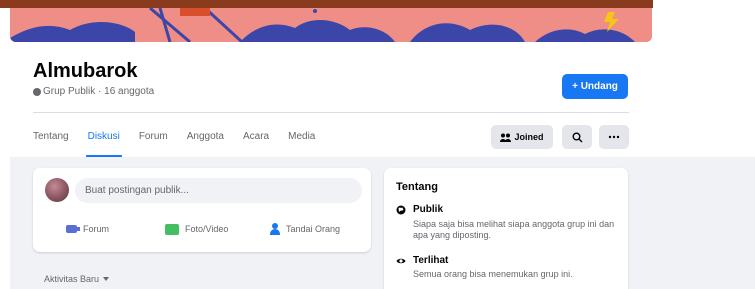  I want to click on tag-people-label: Tandai Orang, so click(313, 229).